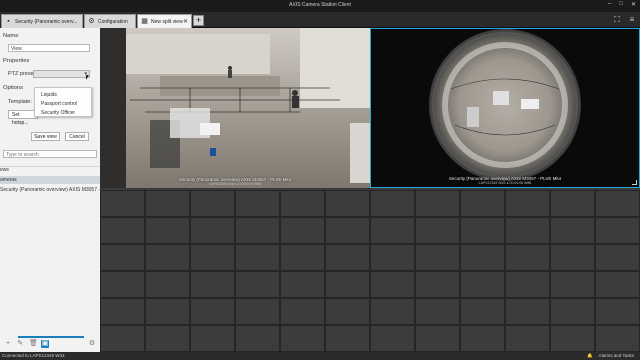  I want to click on delete-icon: 🗑, so click(33, 344).